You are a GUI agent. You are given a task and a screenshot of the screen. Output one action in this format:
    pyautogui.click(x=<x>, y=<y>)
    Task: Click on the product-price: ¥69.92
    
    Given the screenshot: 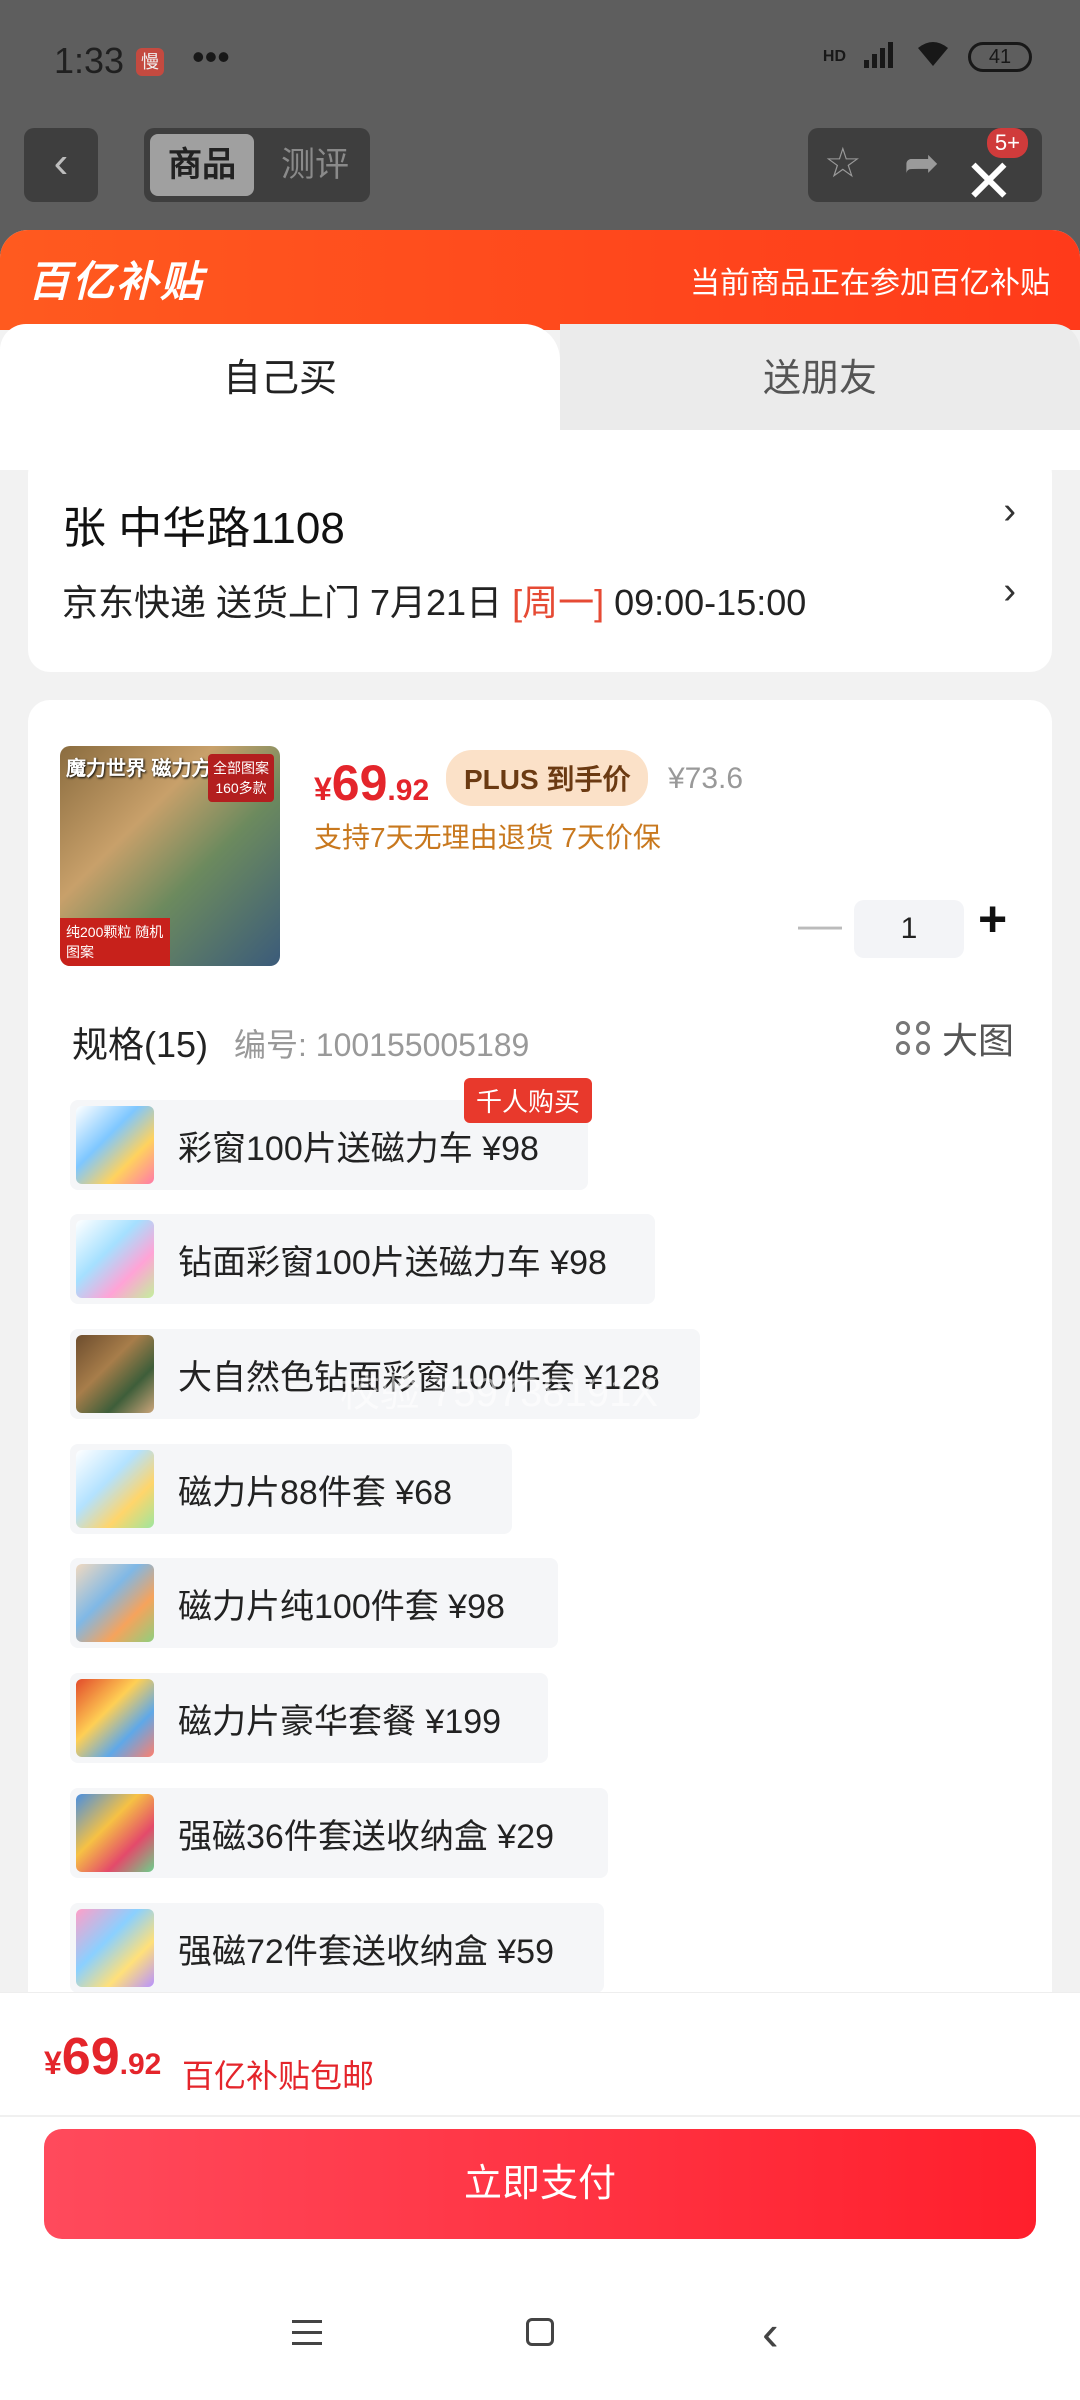 What is the action you would take?
    pyautogui.click(x=371, y=783)
    